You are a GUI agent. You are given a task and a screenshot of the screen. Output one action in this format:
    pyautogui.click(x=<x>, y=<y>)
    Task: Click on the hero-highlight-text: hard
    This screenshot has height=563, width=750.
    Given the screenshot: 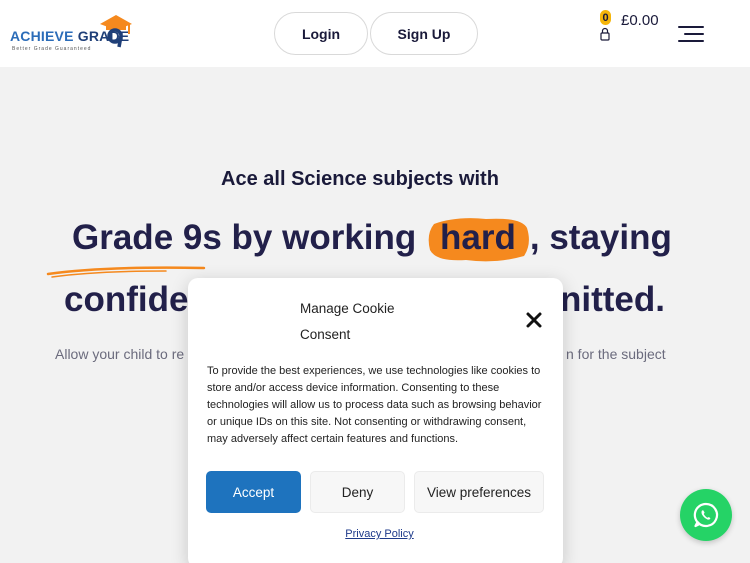 What is the action you would take?
    pyautogui.click(x=478, y=237)
    